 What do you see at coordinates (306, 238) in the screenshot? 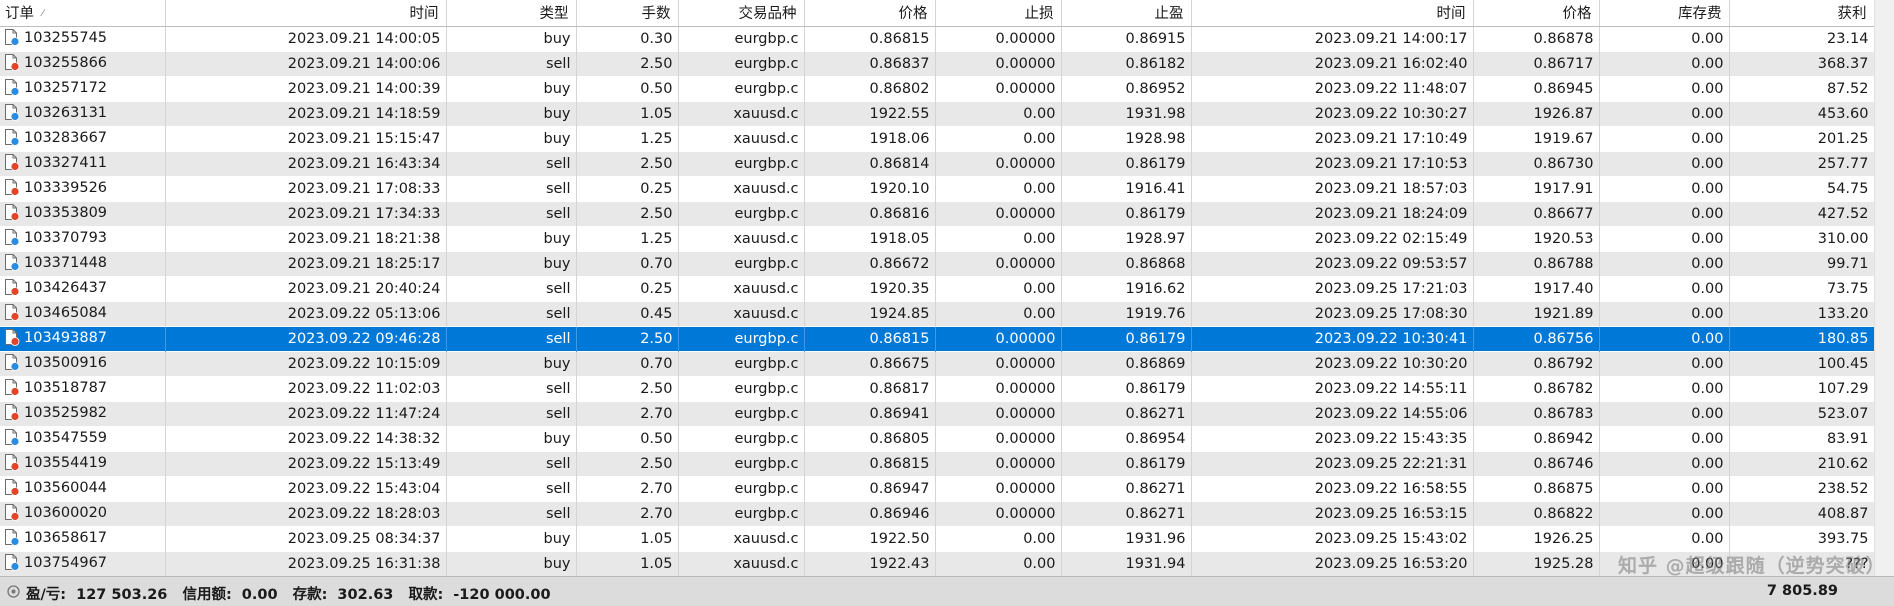
I see `cell-open-time: 2023.09.21 18:21:38` at bounding box center [306, 238].